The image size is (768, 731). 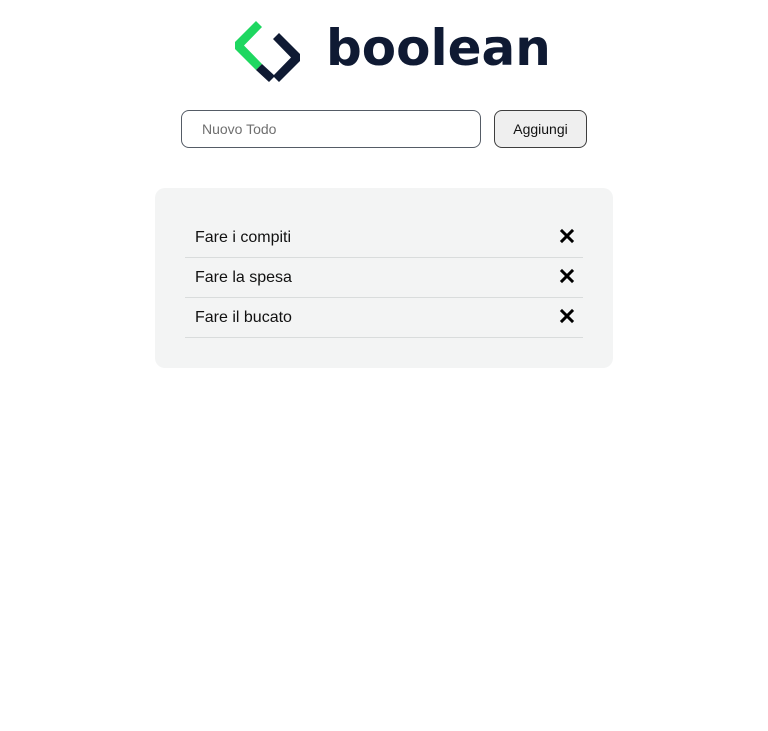 What do you see at coordinates (243, 317) in the screenshot?
I see `todo-text: Fare il bucato` at bounding box center [243, 317].